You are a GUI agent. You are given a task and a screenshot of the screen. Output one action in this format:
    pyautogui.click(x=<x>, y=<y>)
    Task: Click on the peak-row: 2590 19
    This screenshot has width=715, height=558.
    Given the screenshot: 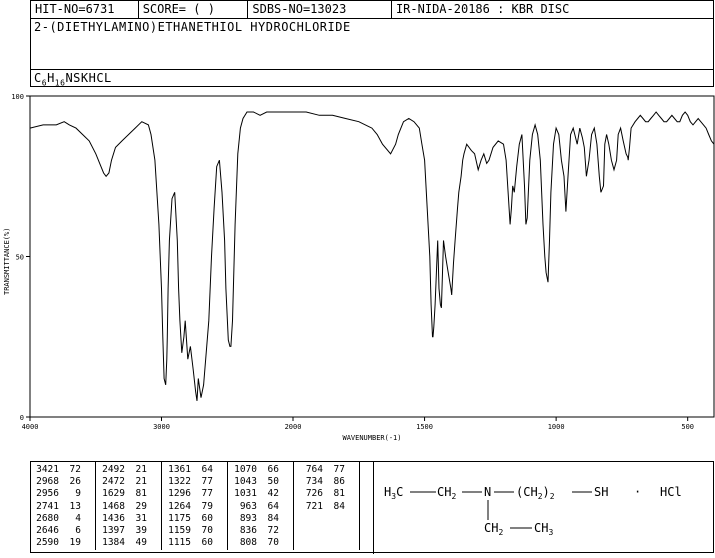 What is the action you would take?
    pyautogui.click(x=58, y=543)
    